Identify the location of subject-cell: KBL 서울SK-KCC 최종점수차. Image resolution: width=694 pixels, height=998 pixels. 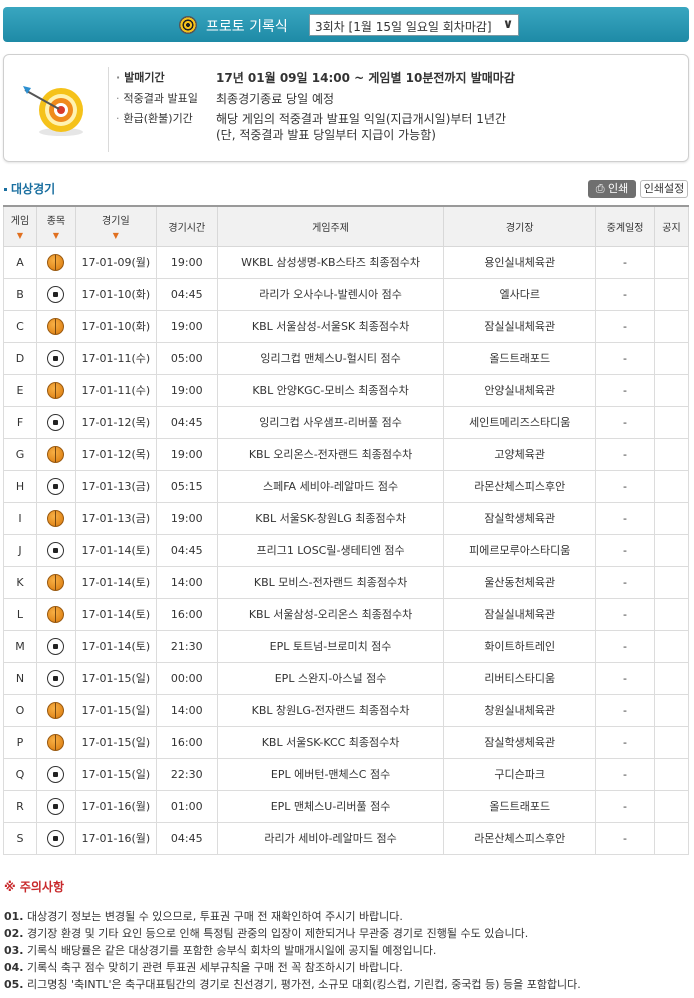
(330, 742).